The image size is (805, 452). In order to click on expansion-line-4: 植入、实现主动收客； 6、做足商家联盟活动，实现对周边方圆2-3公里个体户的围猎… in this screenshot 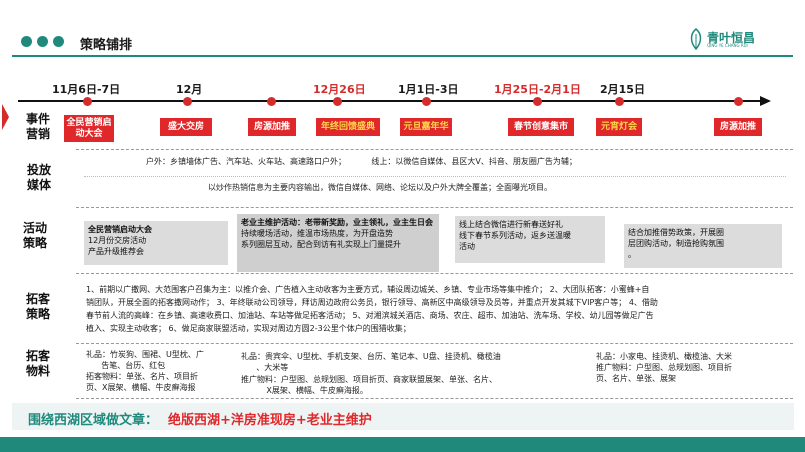, I will do `click(248, 328)`.